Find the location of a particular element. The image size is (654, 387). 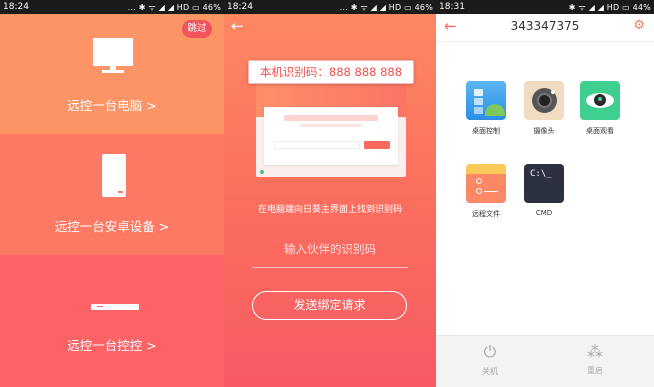

device-id-title: 343347375 is located at coordinates (545, 26).